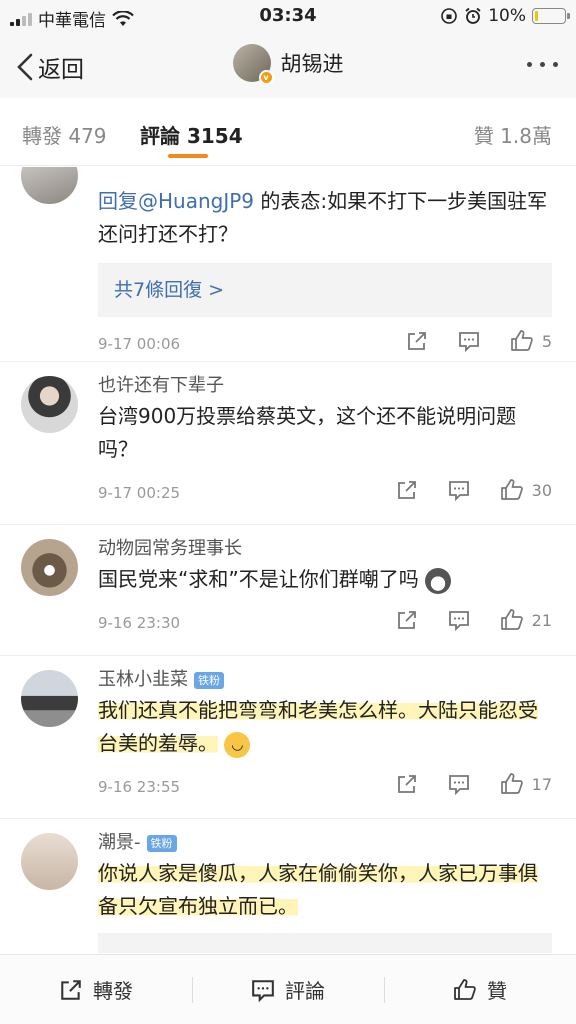 Image resolution: width=576 pixels, height=1024 pixels. What do you see at coordinates (449, 16) in the screenshot?
I see `orientation-lock-icon` at bounding box center [449, 16].